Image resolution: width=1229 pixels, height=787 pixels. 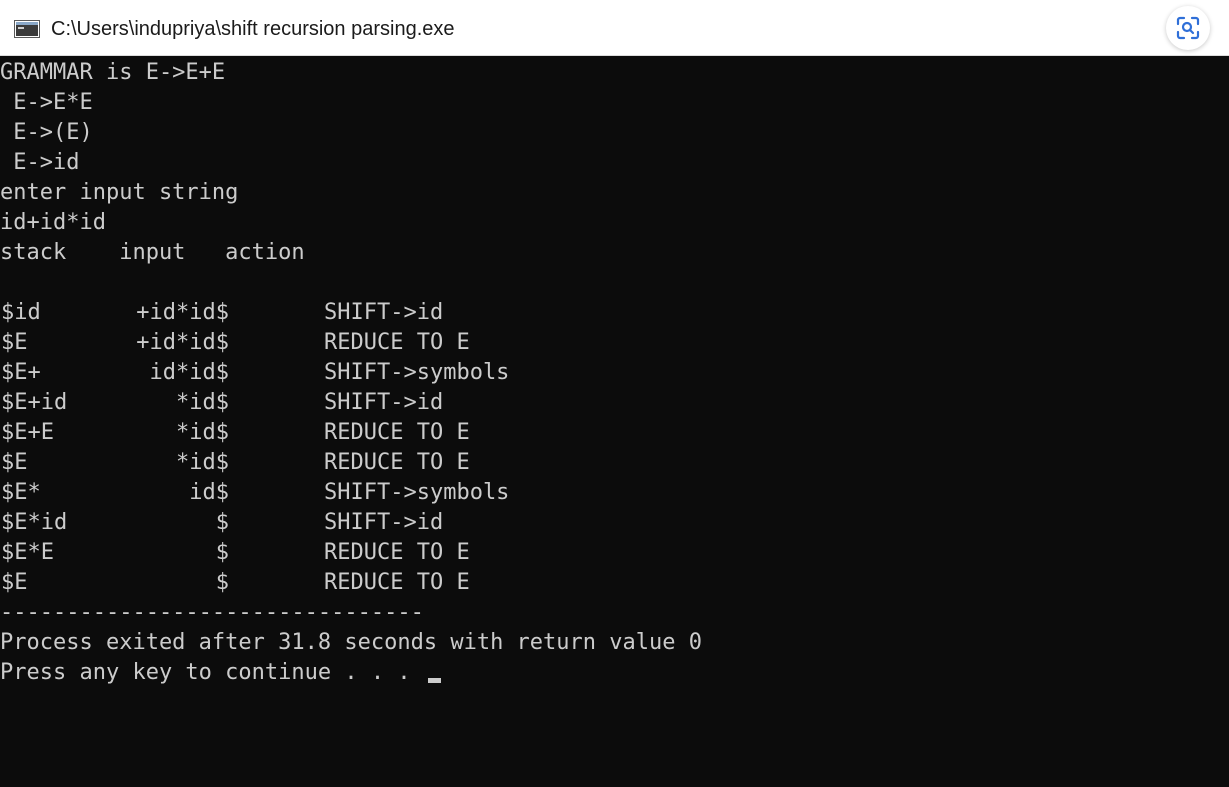 I want to click on console-app-icon, so click(x=27, y=29).